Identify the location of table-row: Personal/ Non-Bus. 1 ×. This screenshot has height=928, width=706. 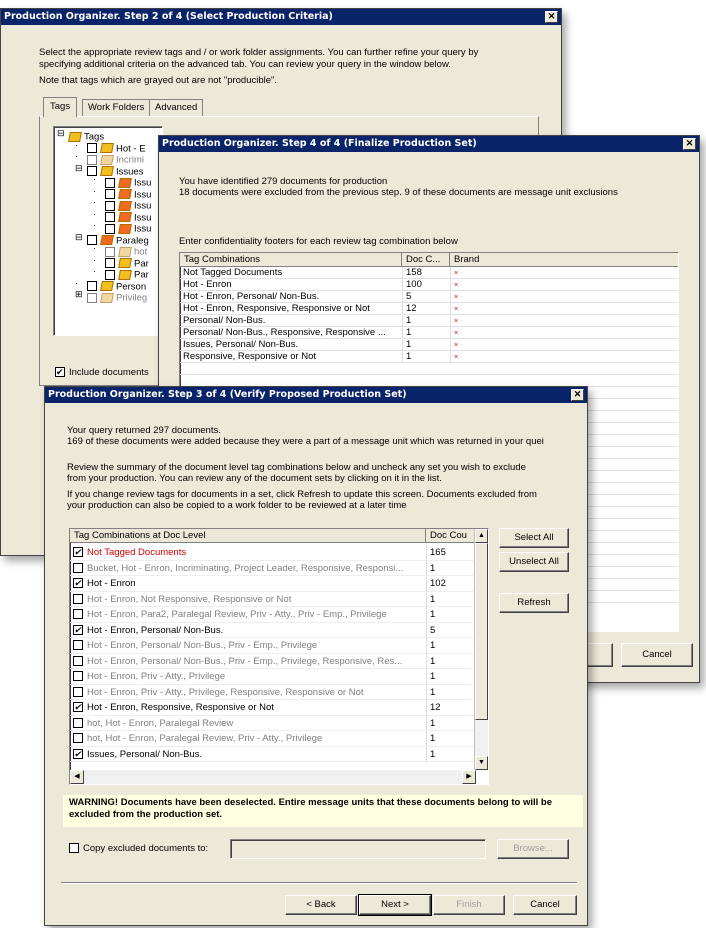
(429, 321).